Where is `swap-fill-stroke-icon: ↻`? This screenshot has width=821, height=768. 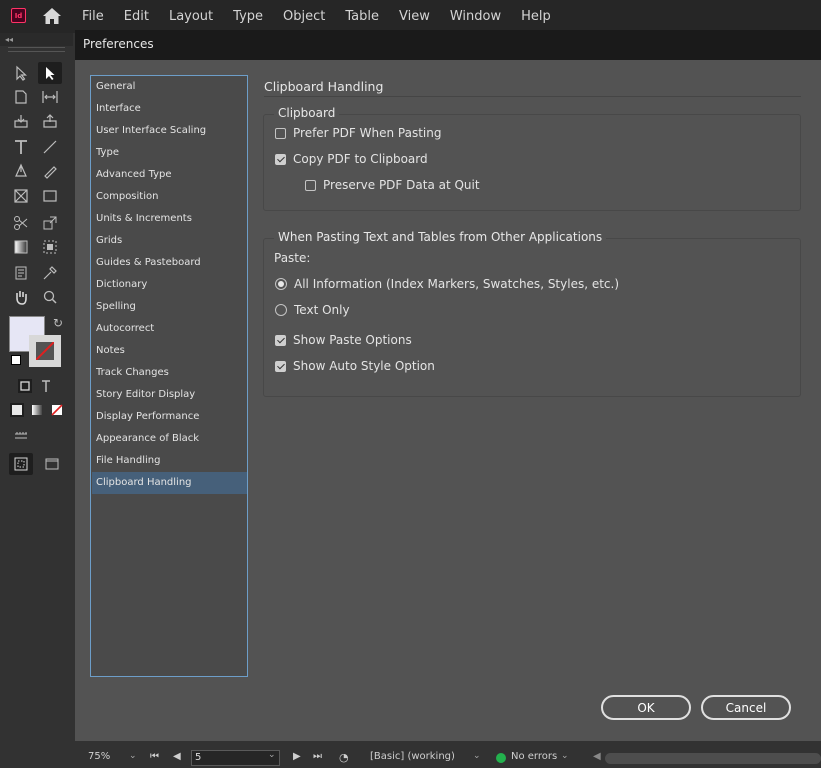 swap-fill-stroke-icon: ↻ is located at coordinates (58, 323).